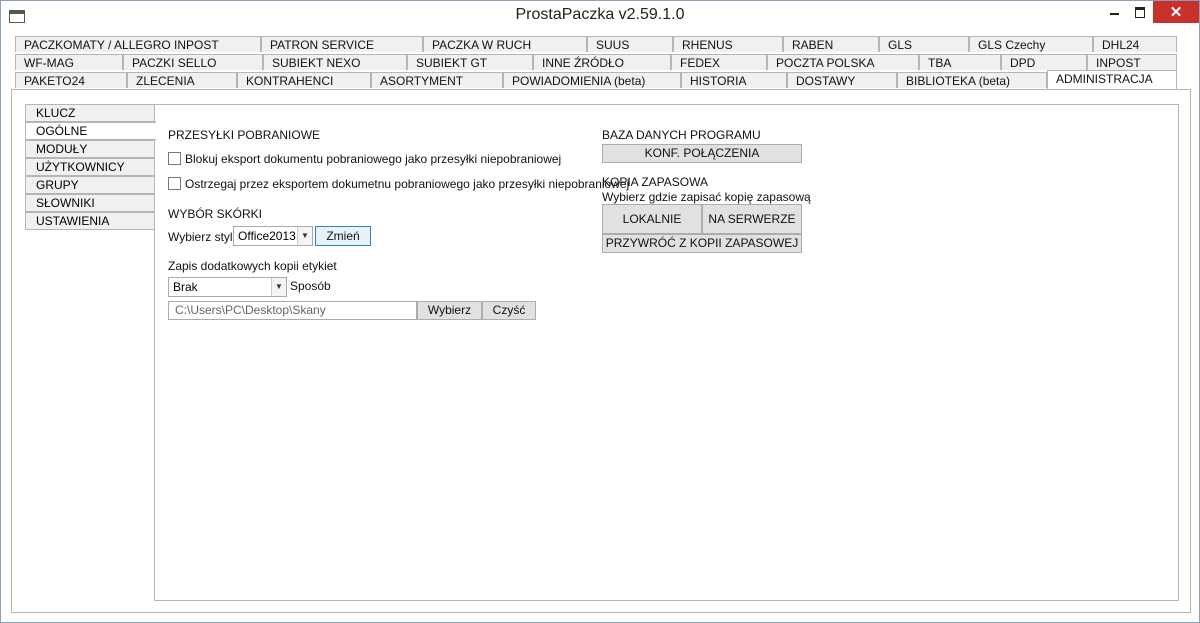  I want to click on tab-raben: RABEN, so click(831, 44).